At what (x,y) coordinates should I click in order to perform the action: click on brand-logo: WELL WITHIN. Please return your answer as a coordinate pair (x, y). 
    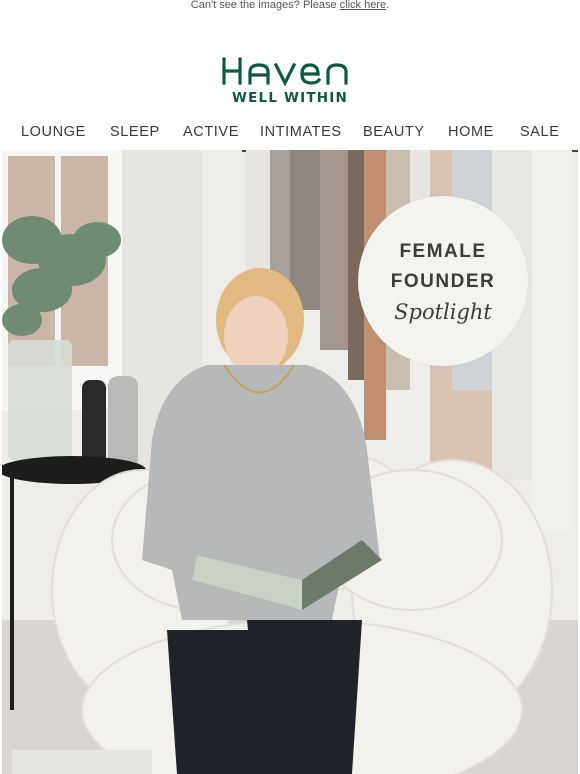
    Looking at the image, I should click on (290, 80).